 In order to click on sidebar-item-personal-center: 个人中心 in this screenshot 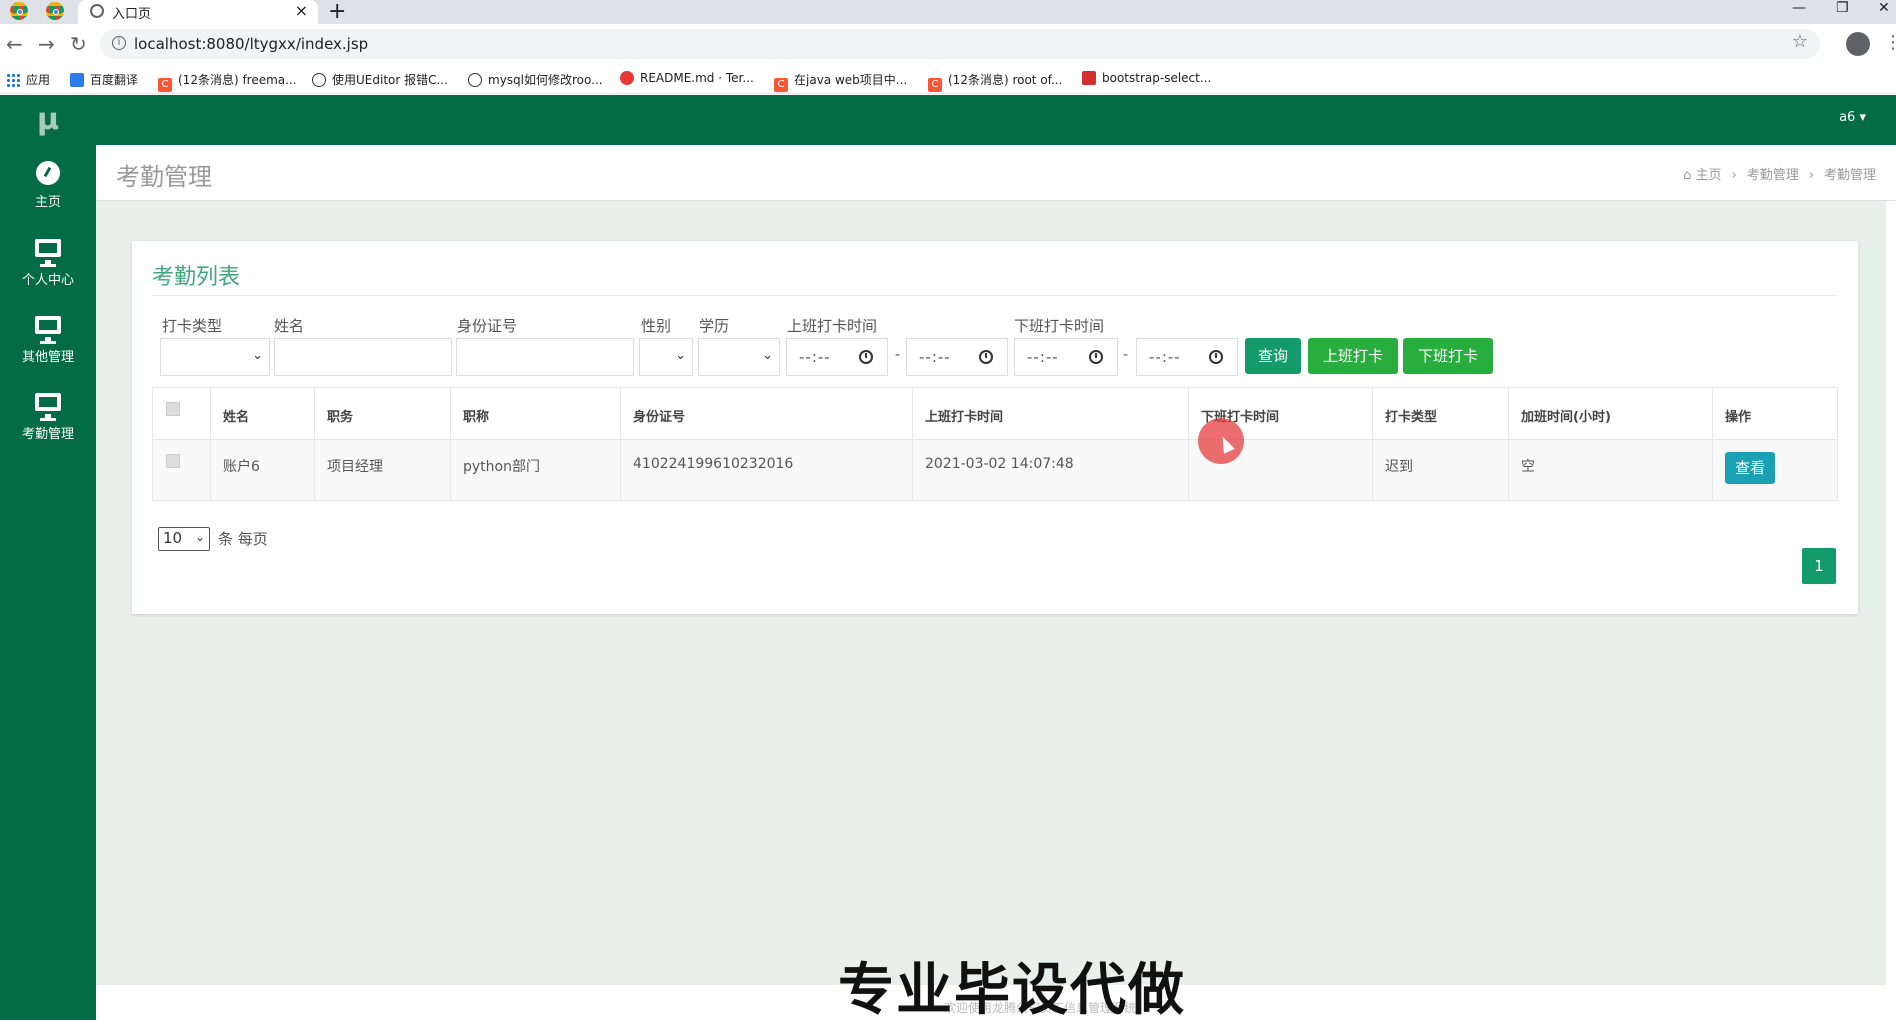, I will do `click(48, 263)`.